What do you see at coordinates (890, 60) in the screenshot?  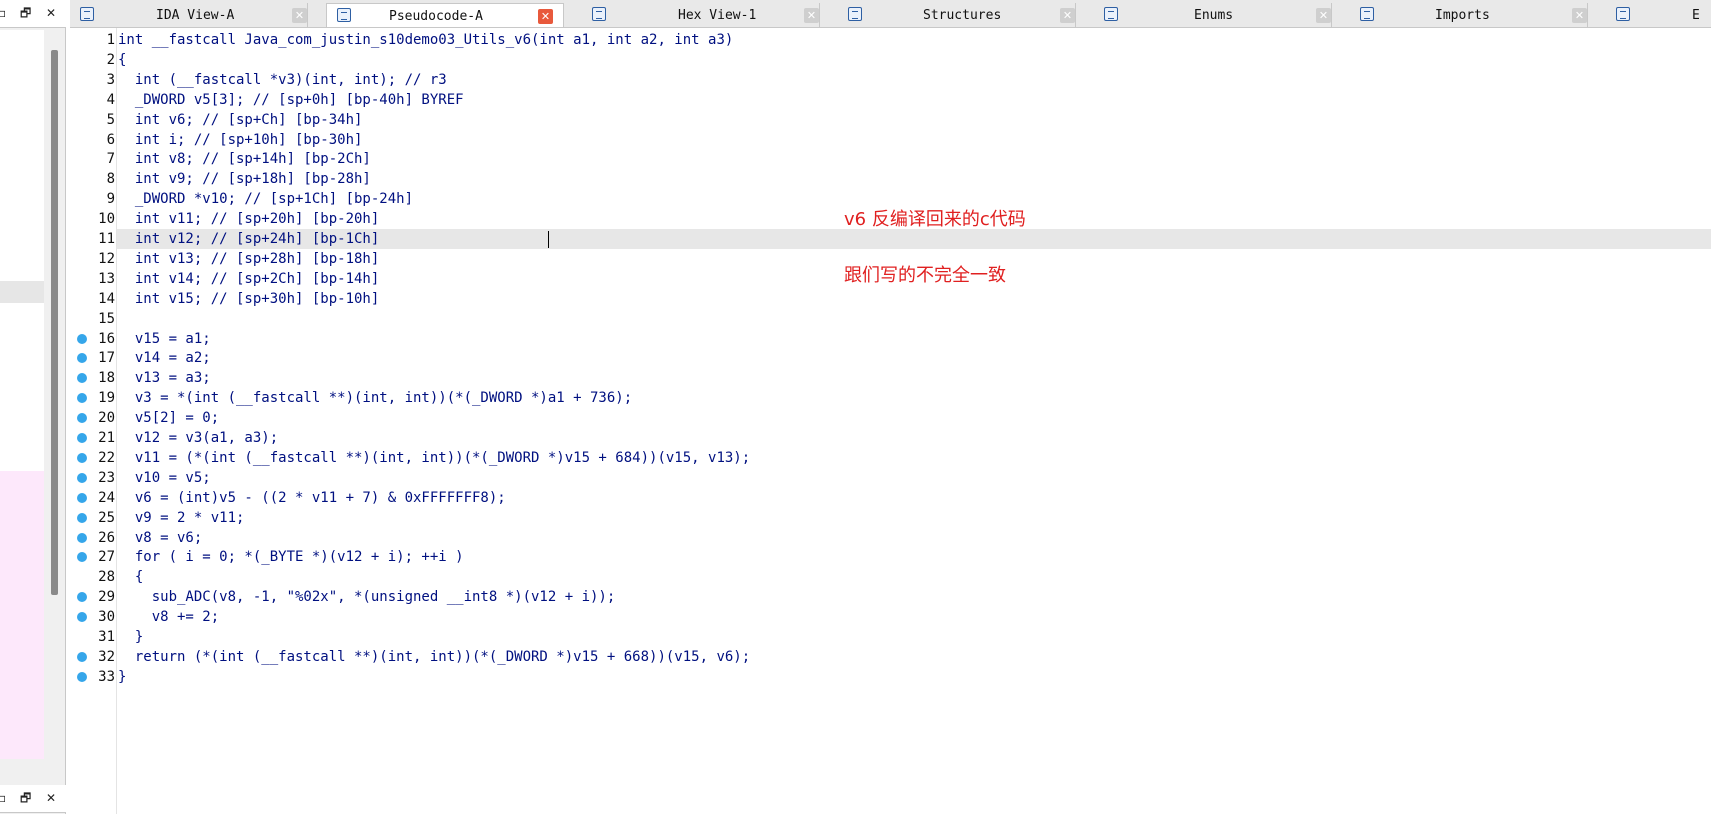 I see `code-line: 2{` at bounding box center [890, 60].